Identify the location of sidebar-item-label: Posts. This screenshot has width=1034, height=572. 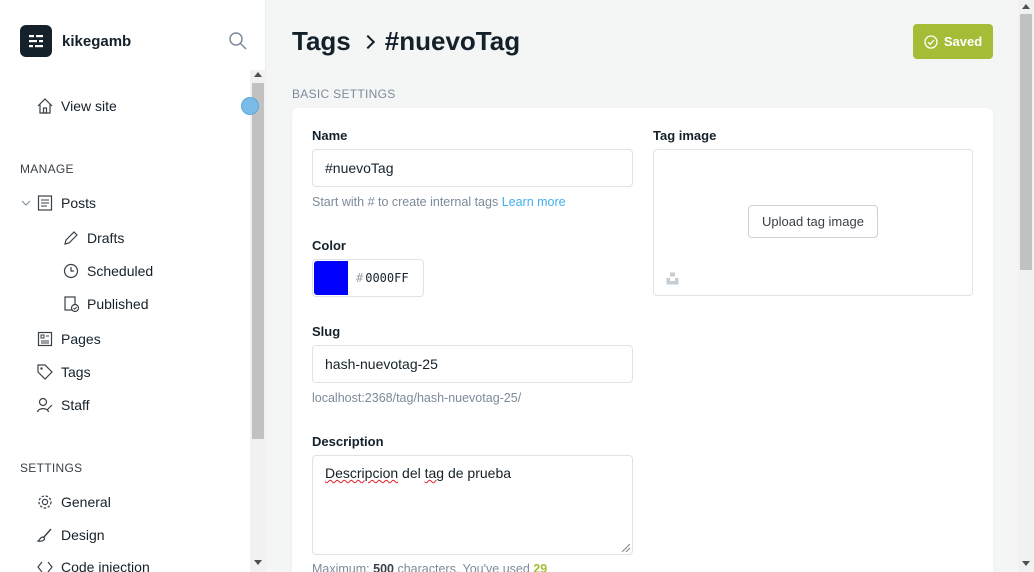
(79, 203).